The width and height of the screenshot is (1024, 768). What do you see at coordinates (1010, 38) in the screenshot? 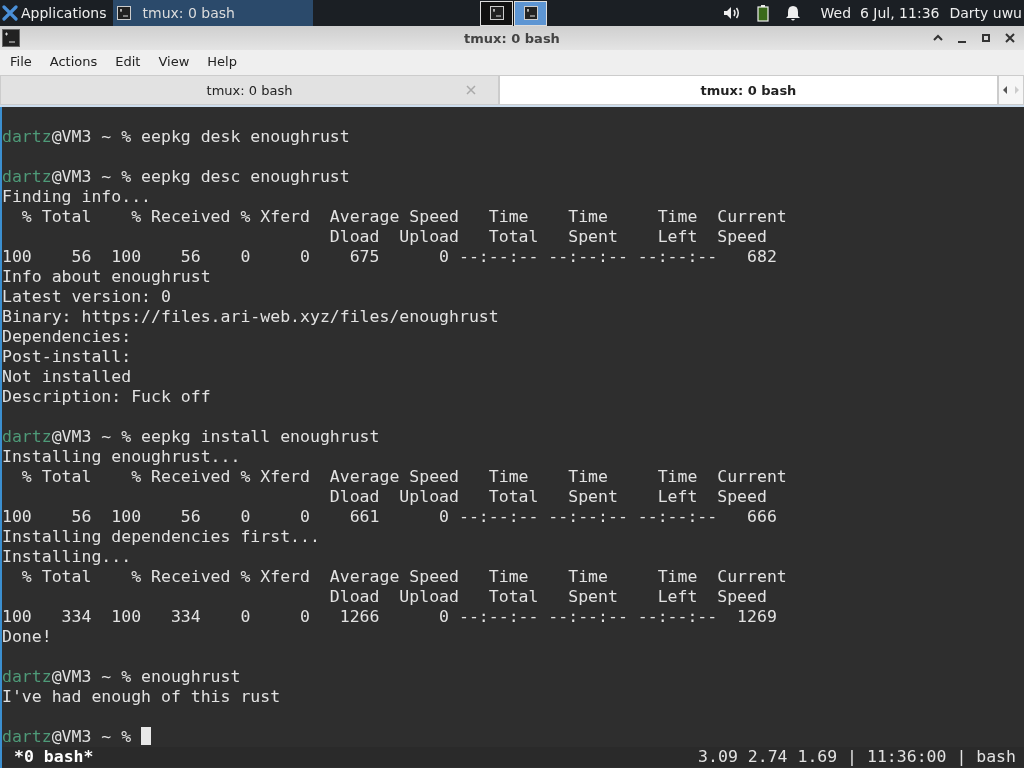
I see `close-icon` at bounding box center [1010, 38].